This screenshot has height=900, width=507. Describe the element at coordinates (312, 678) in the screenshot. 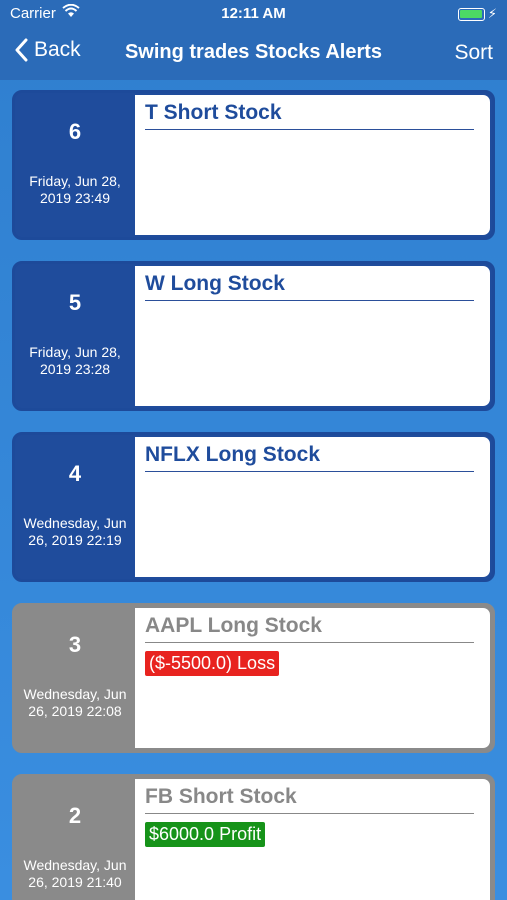

I see `alert-body: AAPL Long Stock ($-5500.0) Loss` at that location.